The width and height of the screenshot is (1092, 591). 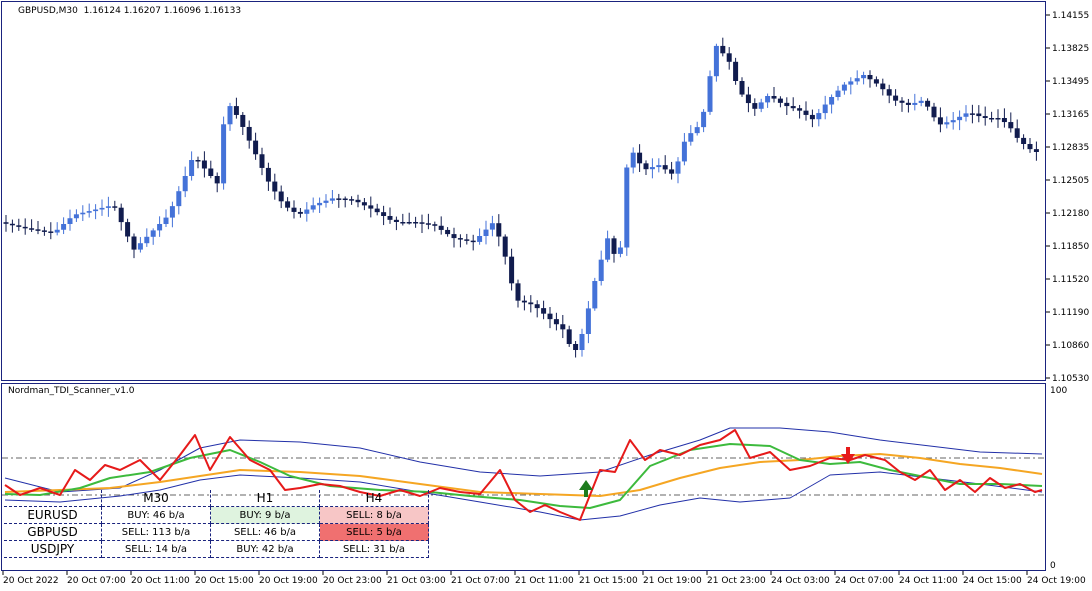 I want to click on time-tick-label: 20 Oct 2022, so click(x=31, y=581).